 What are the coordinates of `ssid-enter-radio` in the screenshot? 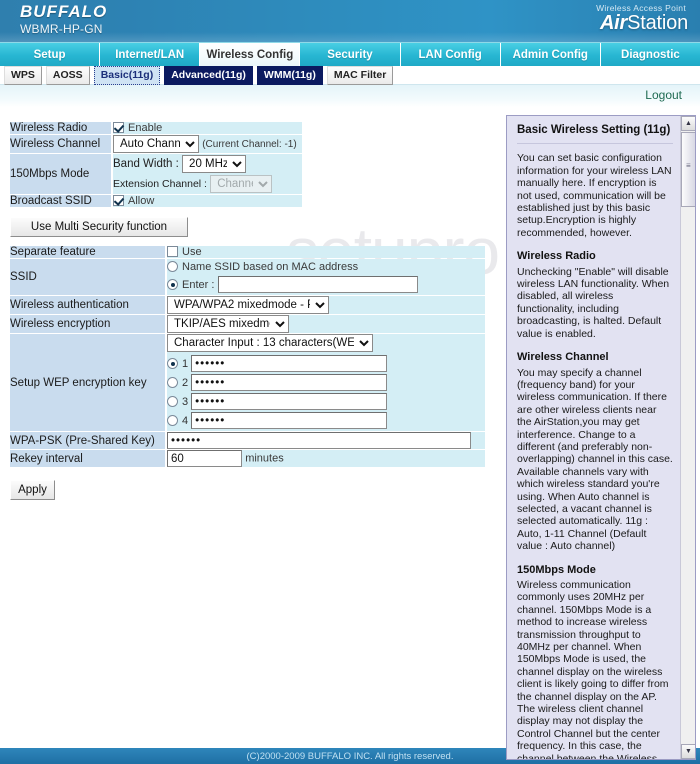 It's located at (172, 284).